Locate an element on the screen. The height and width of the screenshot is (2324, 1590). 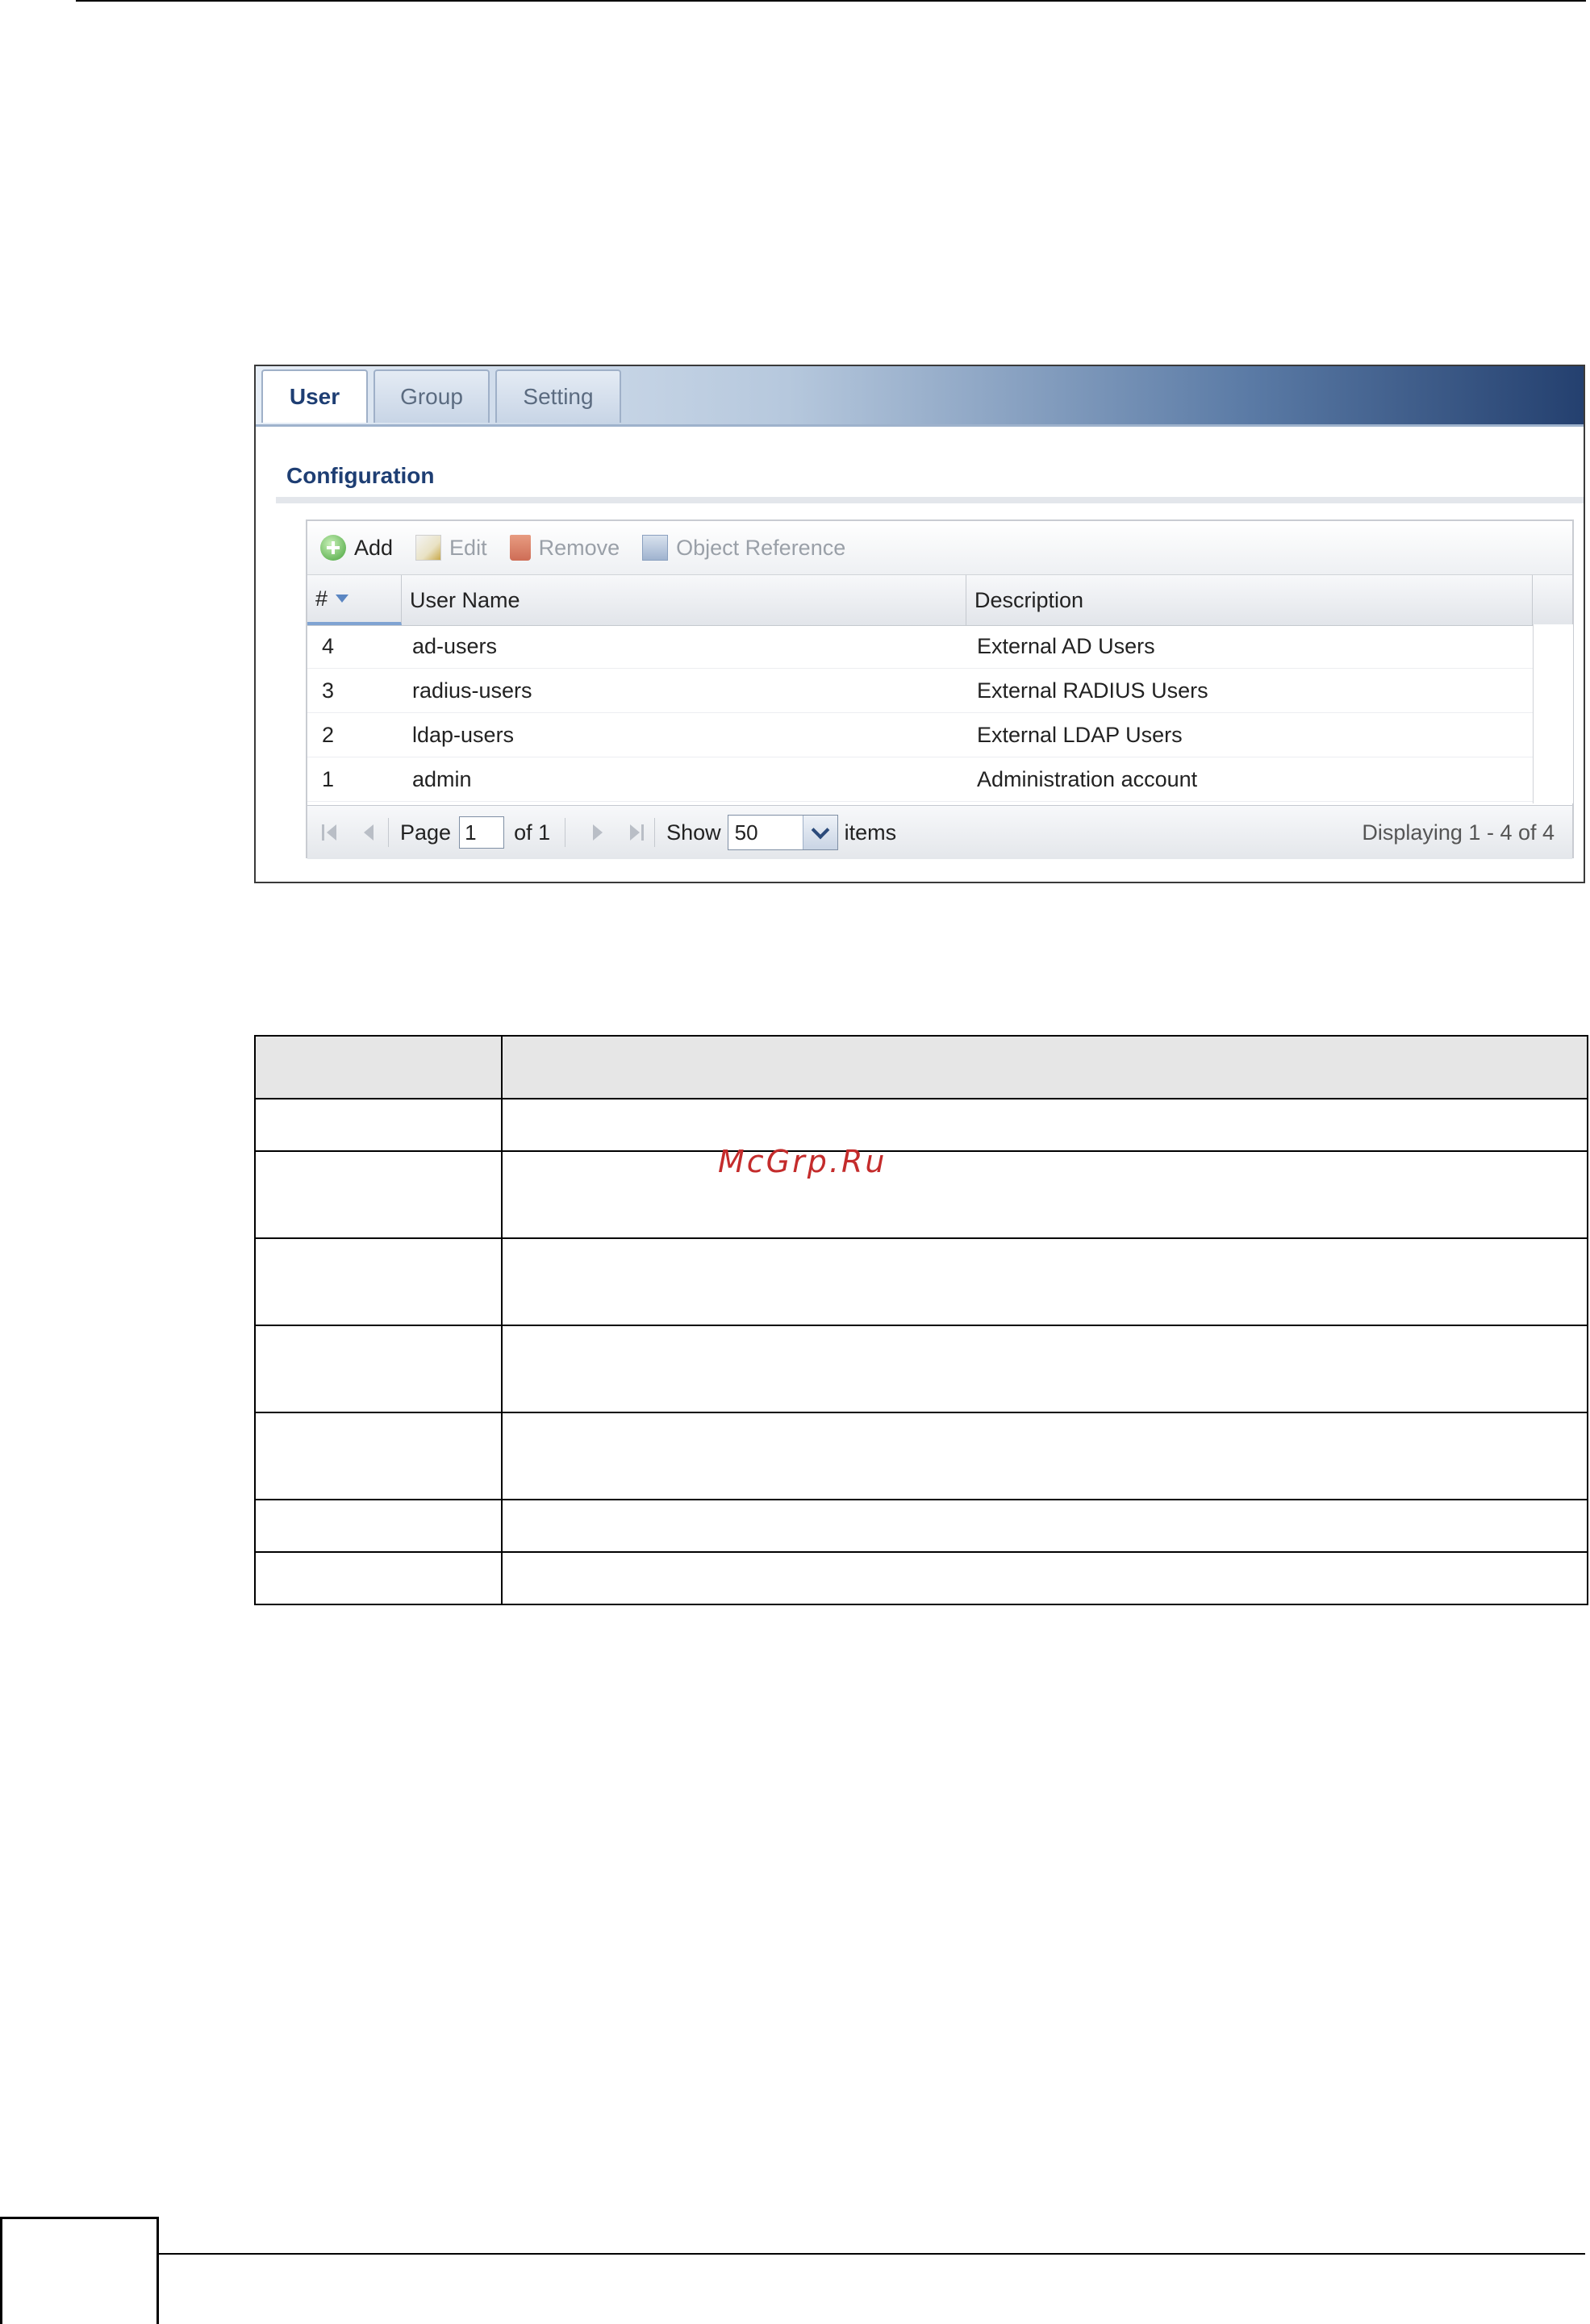
object-reference-button: Object Reference is located at coordinates (743, 548).